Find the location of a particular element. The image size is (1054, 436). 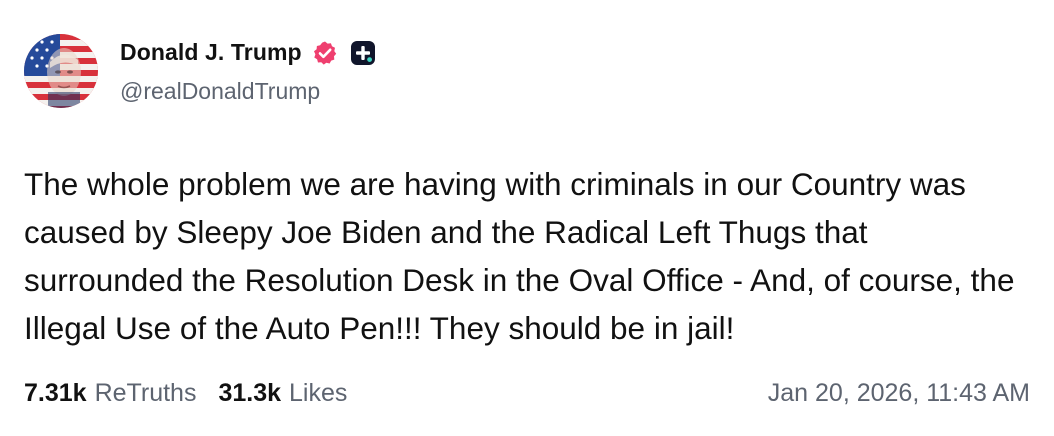

likes-count: 31.3k is located at coordinates (250, 392).